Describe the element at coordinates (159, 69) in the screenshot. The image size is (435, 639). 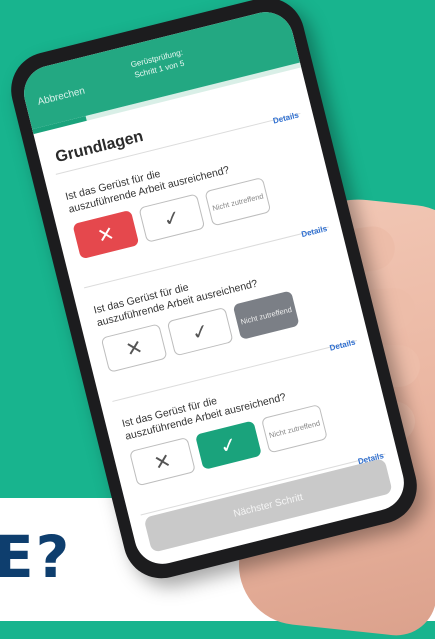
I see `step-title-line2: Schritt 1 von 5` at that location.